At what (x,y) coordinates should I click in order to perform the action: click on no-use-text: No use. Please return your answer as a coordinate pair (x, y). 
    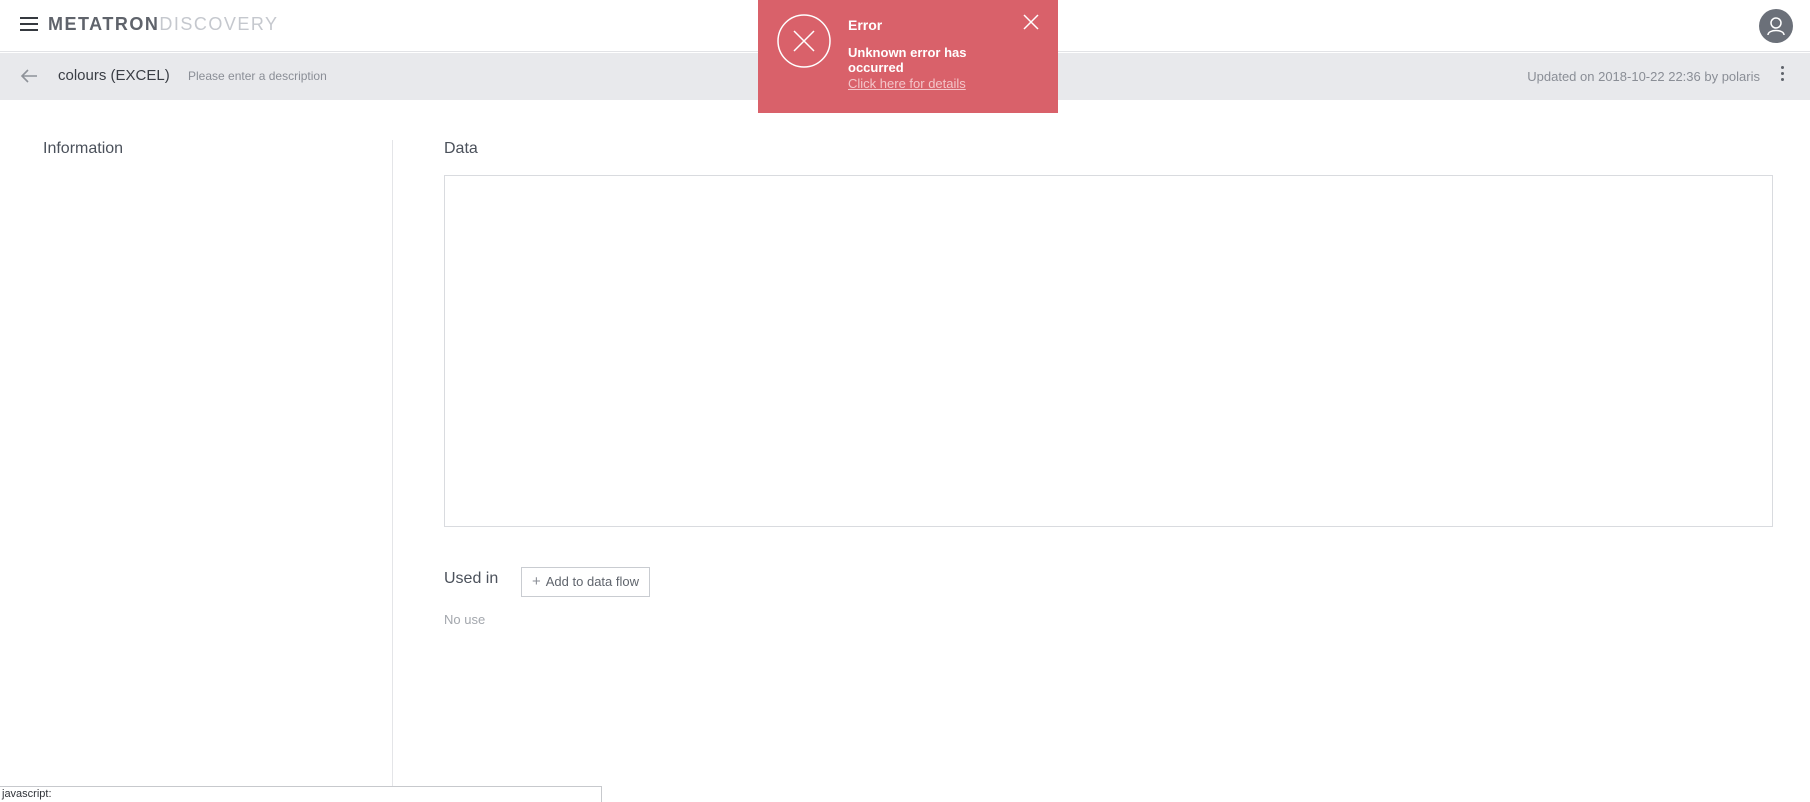
    Looking at the image, I should click on (465, 619).